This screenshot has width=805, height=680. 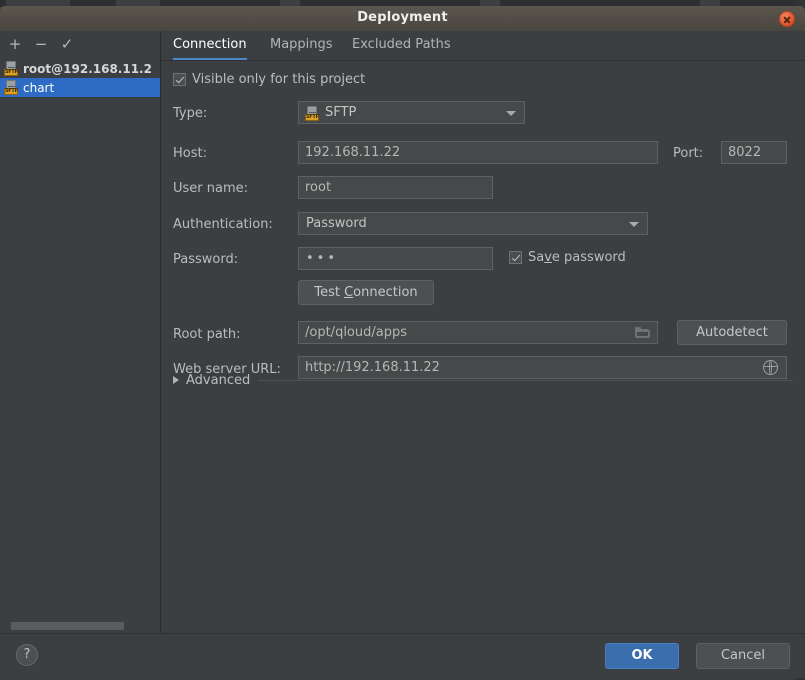 I want to click on dialog-footer: ? OK Cancel, so click(x=402, y=655).